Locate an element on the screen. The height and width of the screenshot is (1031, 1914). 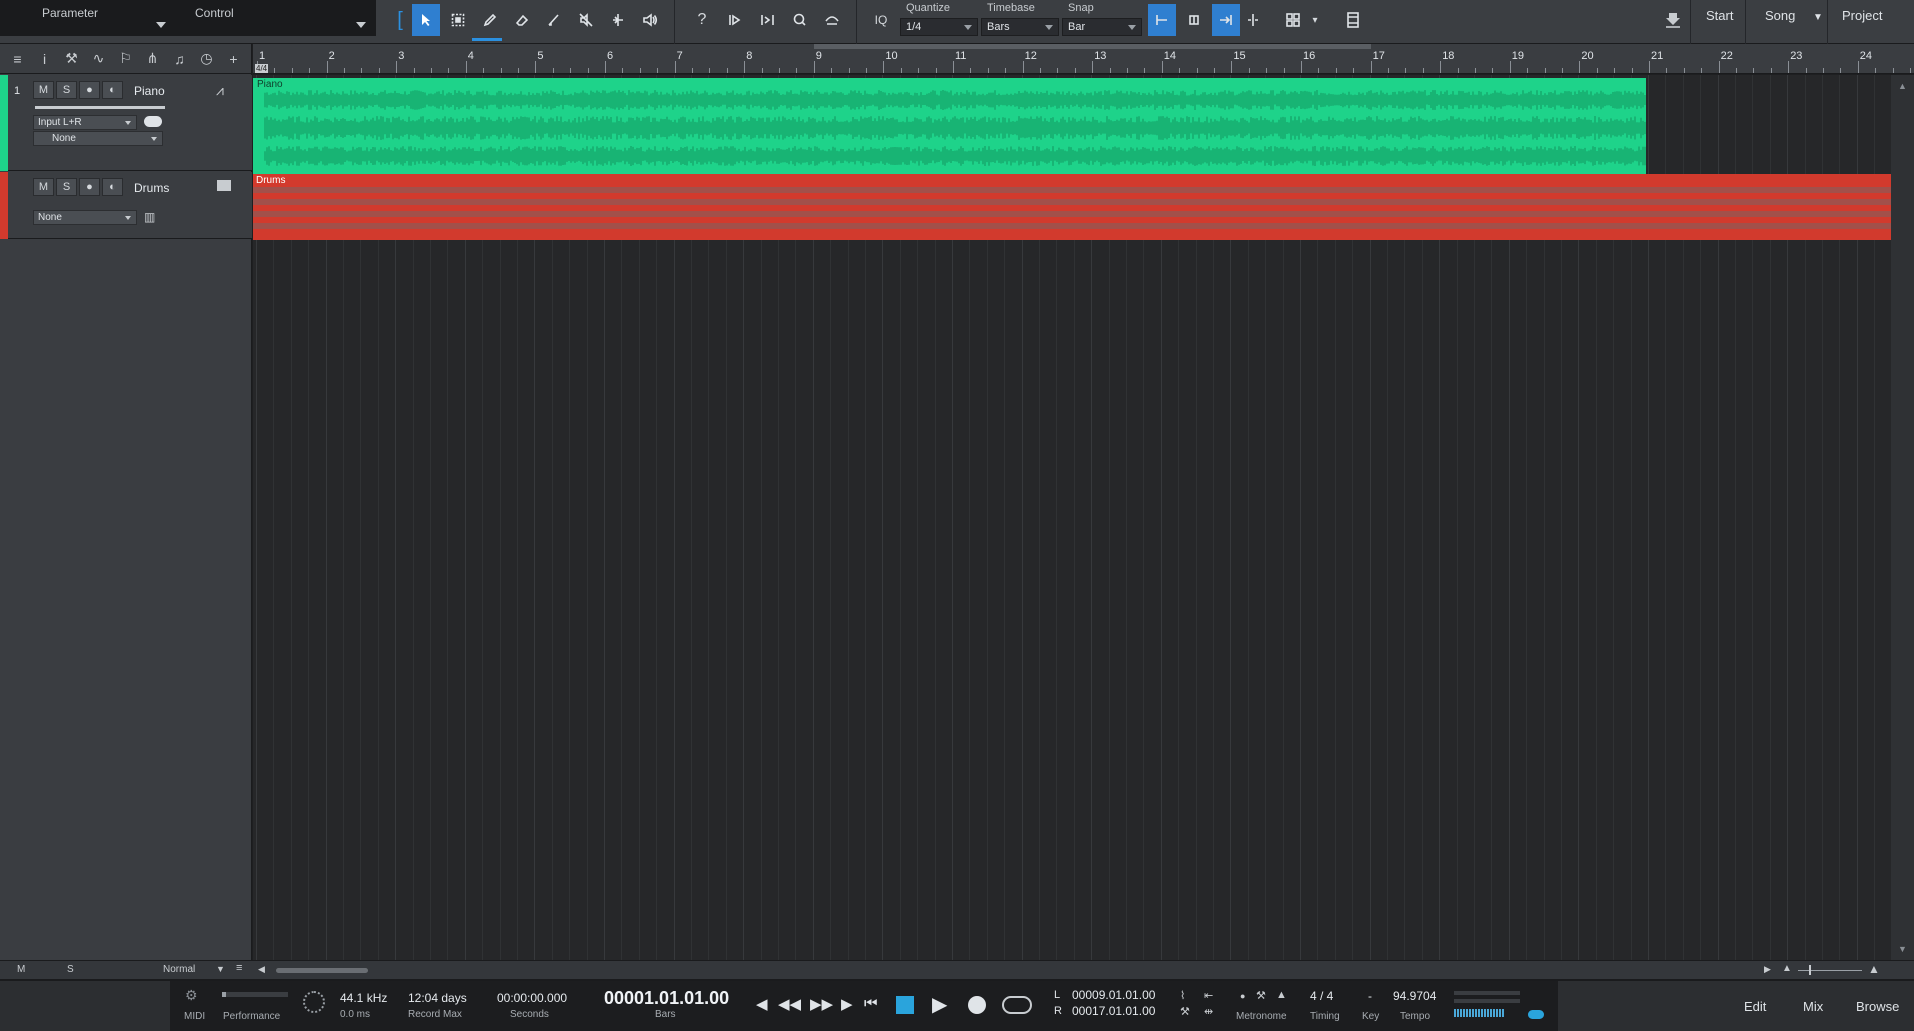
metronome-icon: ▲ is located at coordinates (1281, 995).